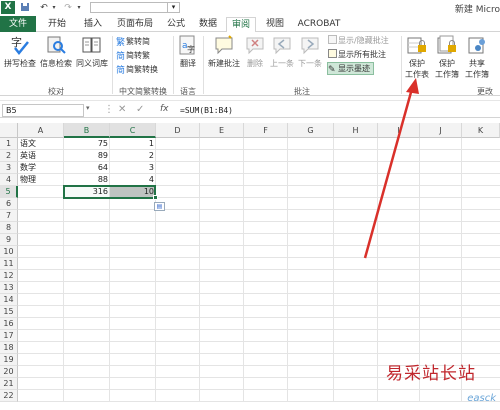  What do you see at coordinates (477, 10) in the screenshot?
I see `document-title: 新建 Micro` at bounding box center [477, 10].